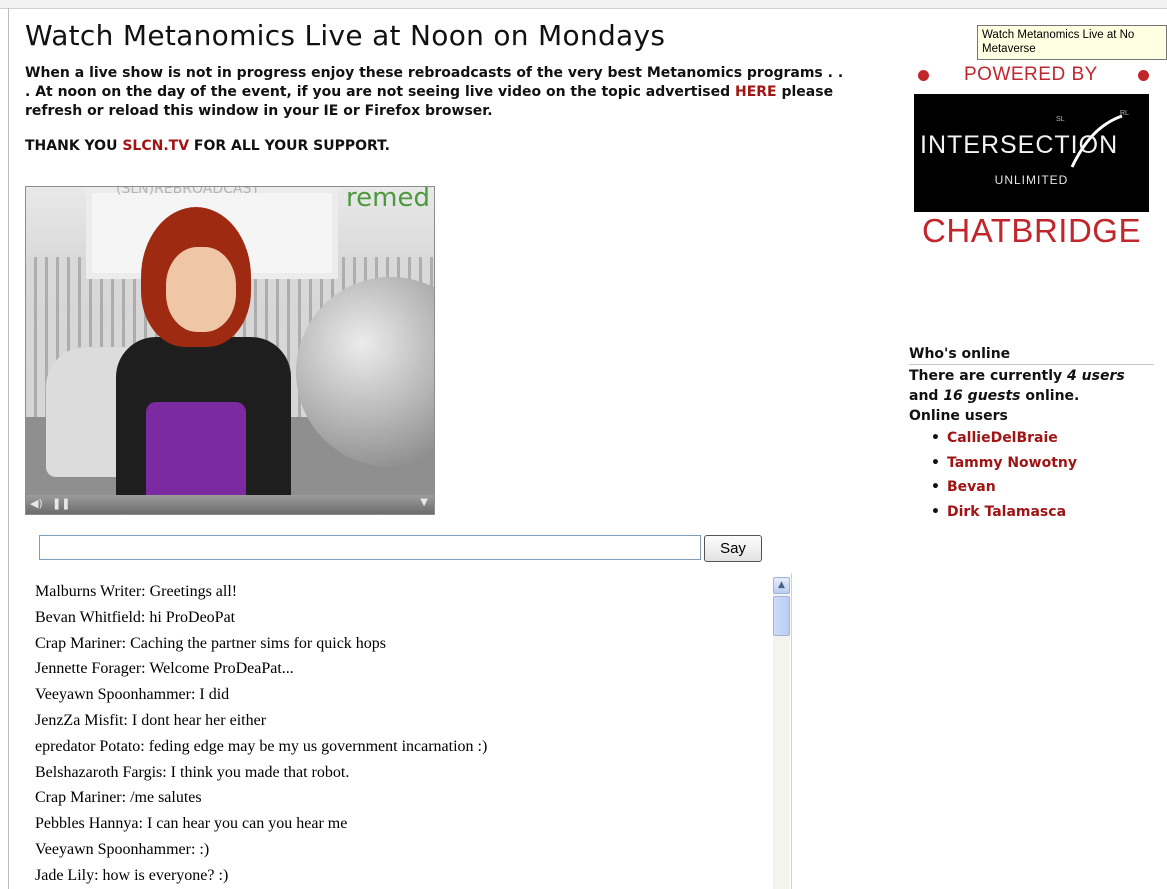 This screenshot has width=1167, height=889. I want to click on thanks-text: THANK YOU SLCN.TV FOR ALL YOUR SUPPORT., so click(435, 146).